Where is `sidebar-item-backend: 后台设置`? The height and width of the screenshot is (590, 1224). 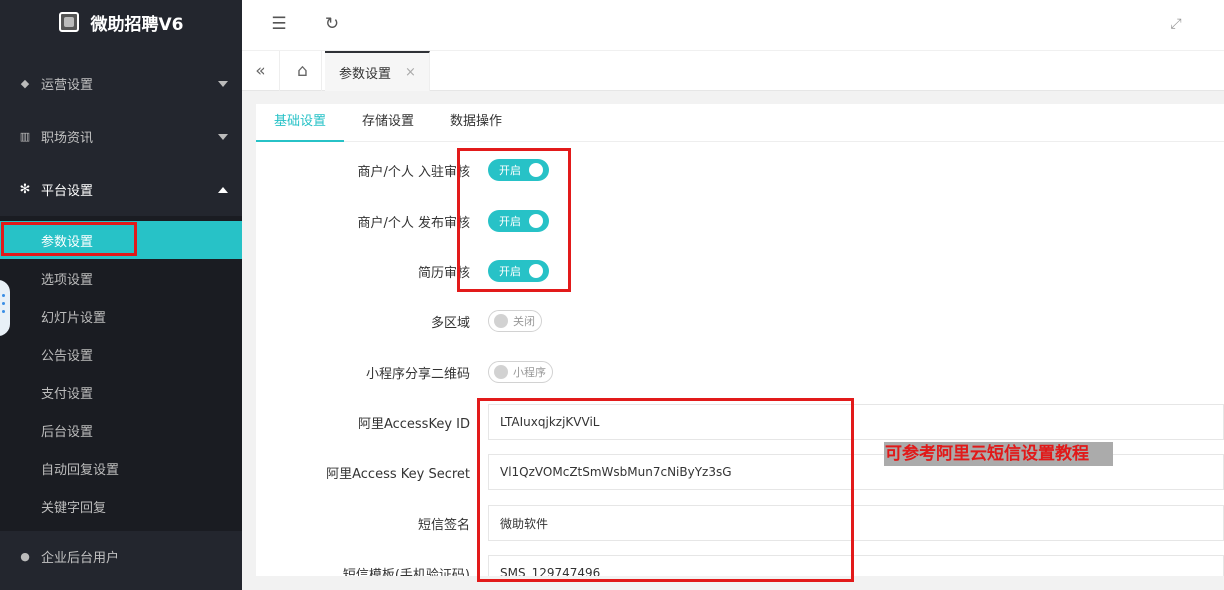
sidebar-item-backend: 后台设置 is located at coordinates (121, 430).